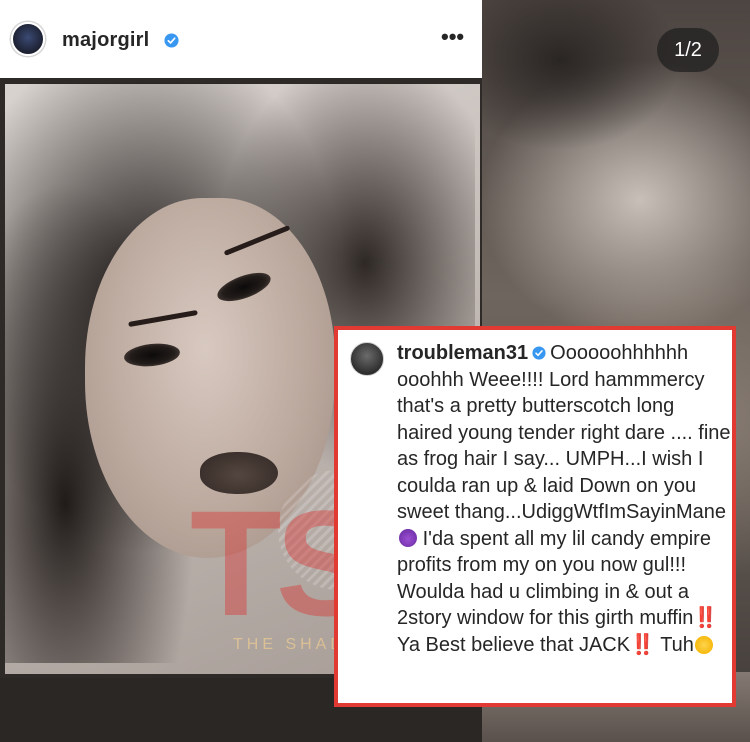 This screenshot has height=742, width=750. I want to click on comment-body-3: Ya Best believe that JACK, so click(514, 644).